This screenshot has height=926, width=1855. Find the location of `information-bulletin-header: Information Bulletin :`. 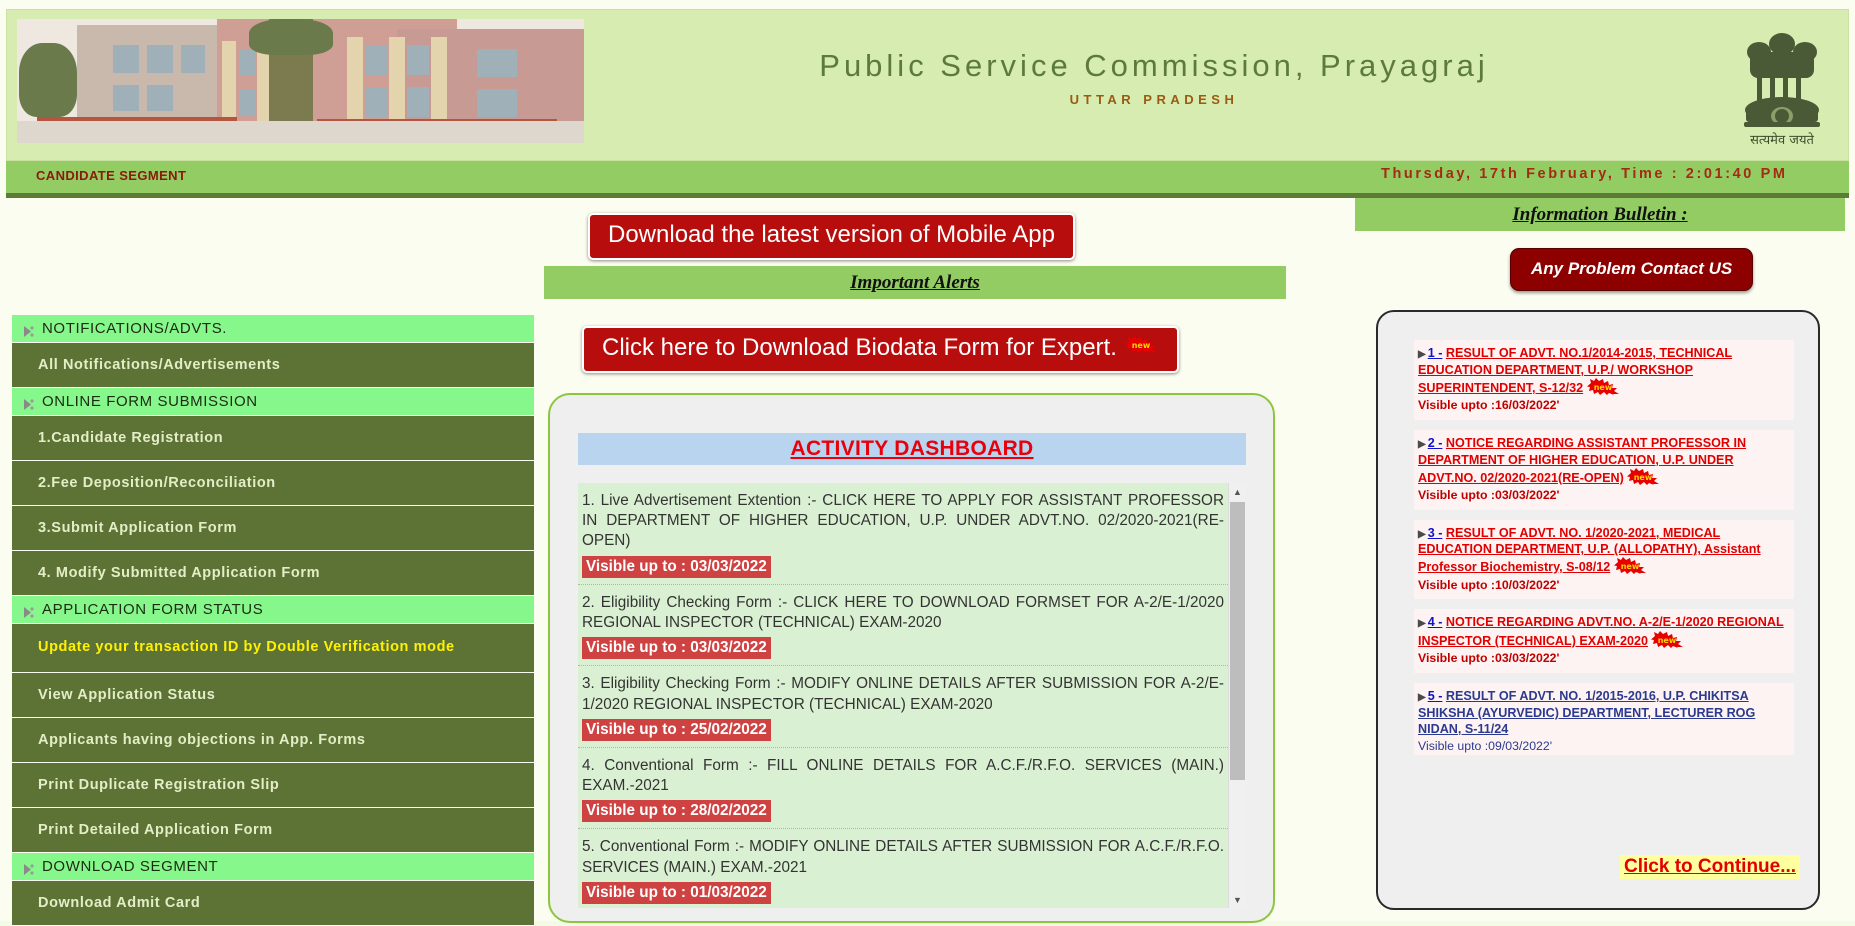

information-bulletin-header: Information Bulletin : is located at coordinates (1600, 214).